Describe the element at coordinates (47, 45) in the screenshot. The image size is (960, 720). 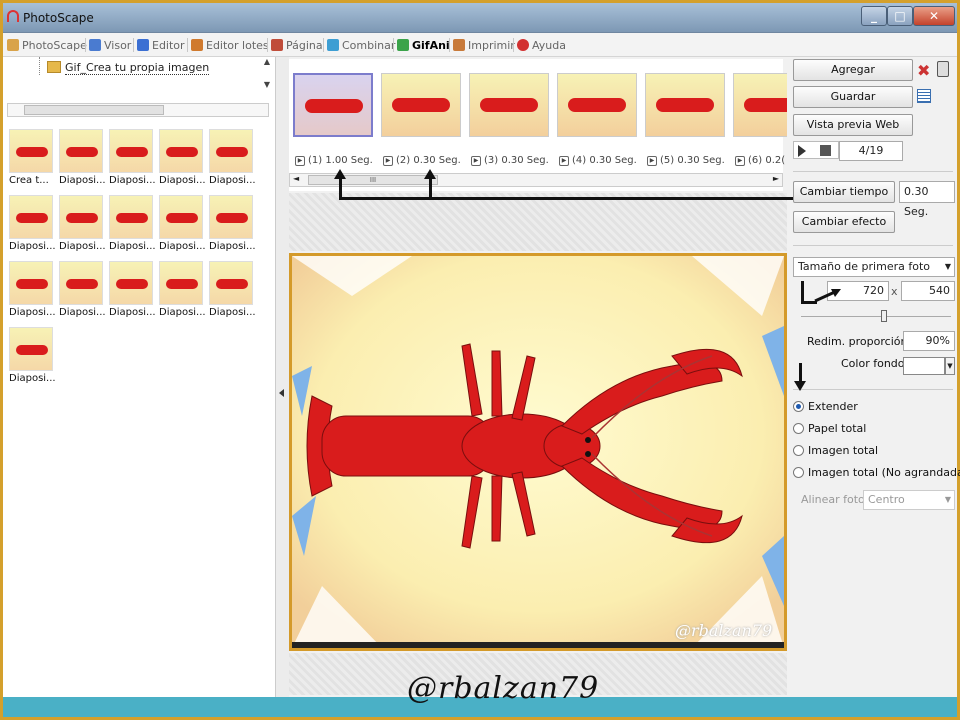
I see `tab-photoscape: PhotoScape` at that location.